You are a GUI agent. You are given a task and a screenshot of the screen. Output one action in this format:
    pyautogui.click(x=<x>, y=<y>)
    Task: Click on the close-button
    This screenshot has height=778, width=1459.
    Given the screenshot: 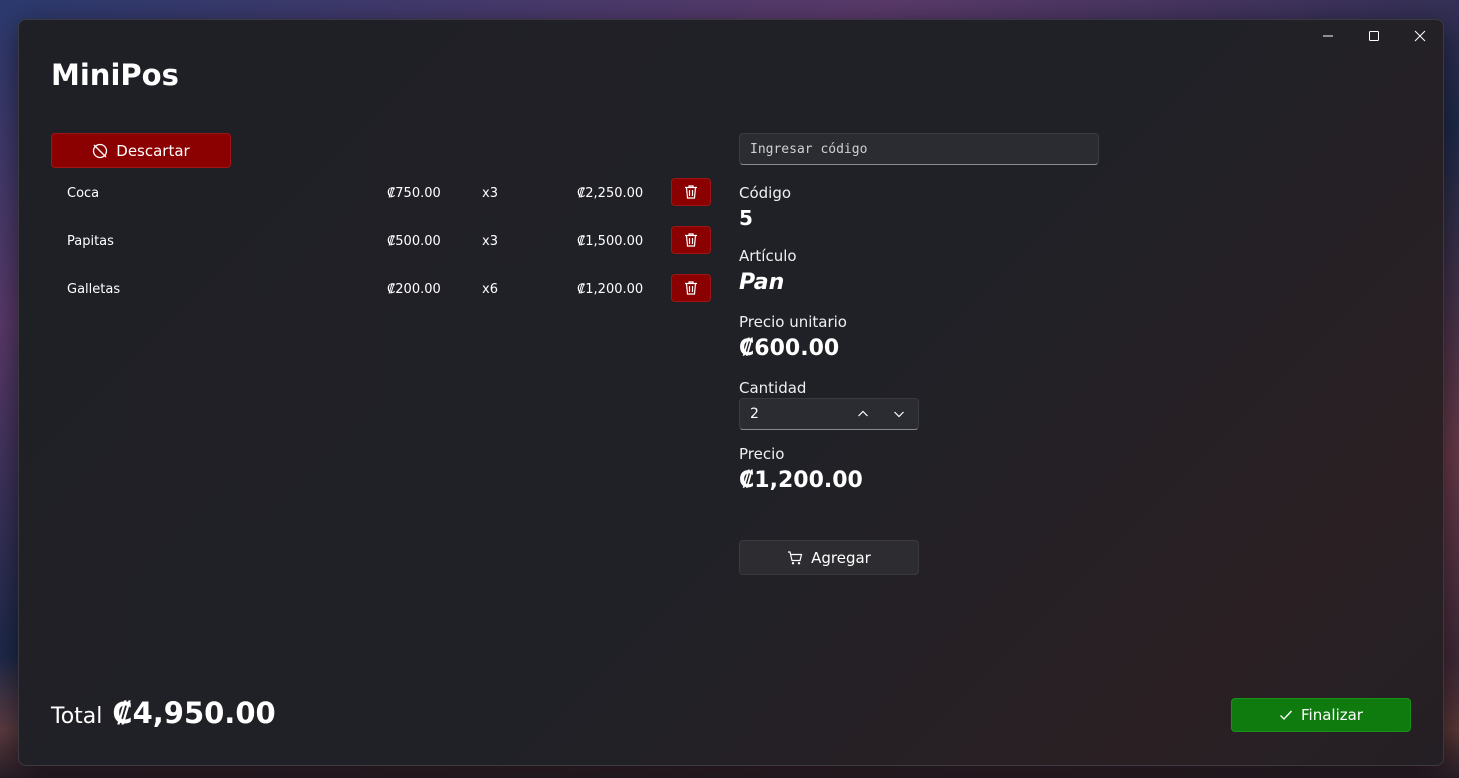 What is the action you would take?
    pyautogui.click(x=1420, y=36)
    